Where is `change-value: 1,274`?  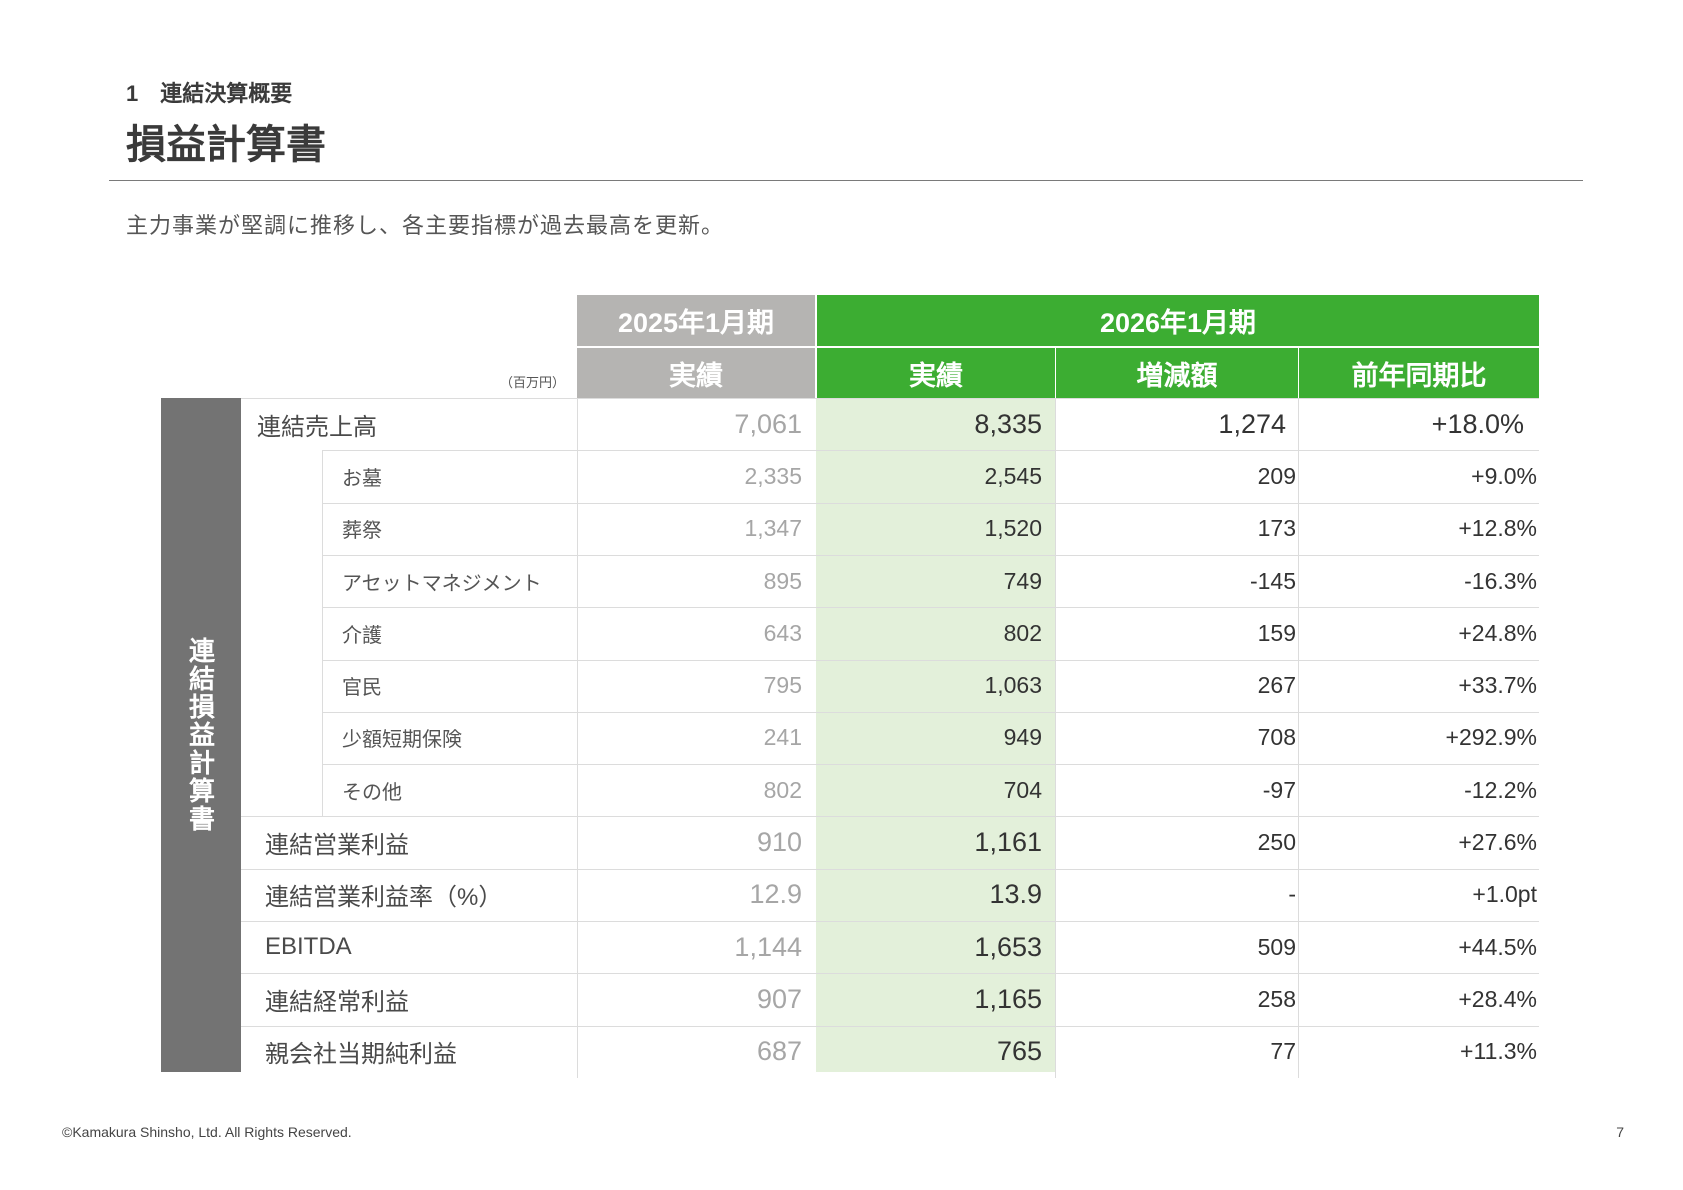
change-value: 1,274 is located at coordinates (1252, 423).